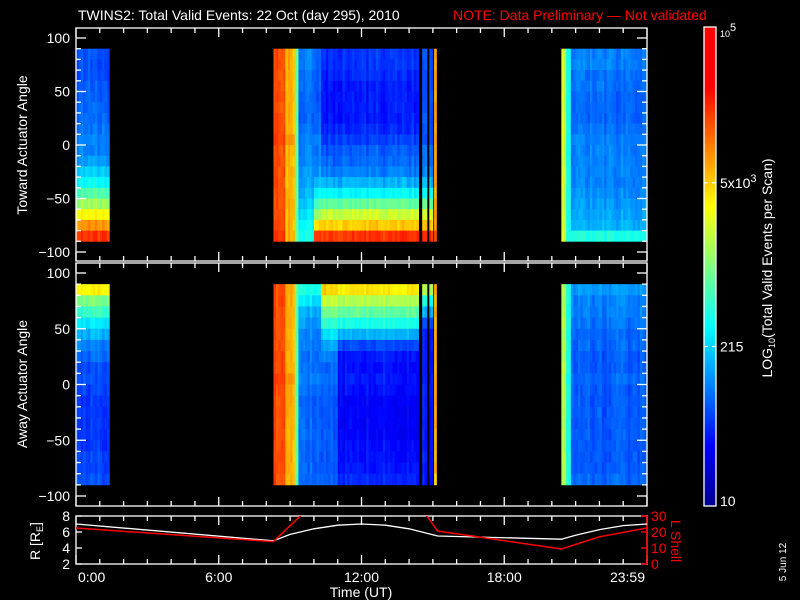 The width and height of the screenshot is (800, 600). I want to click on r-tick-label: 4, so click(66, 548).